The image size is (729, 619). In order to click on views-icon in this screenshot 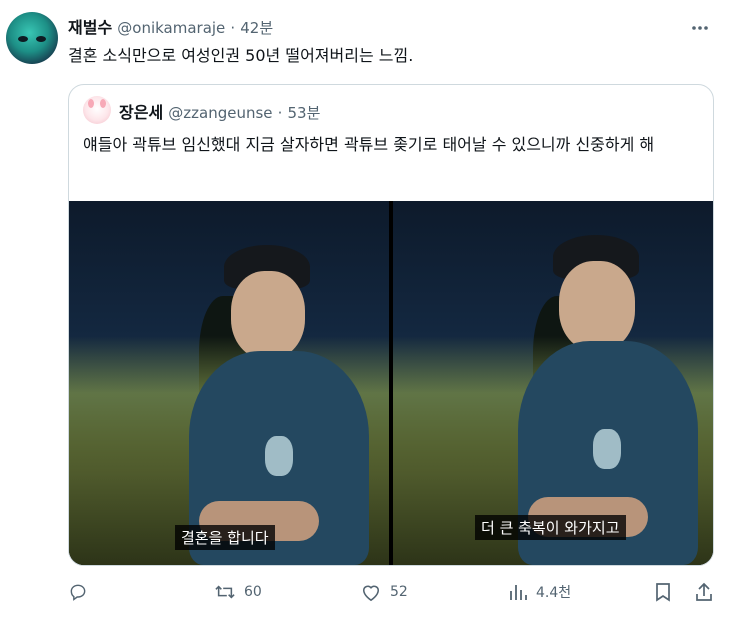, I will do `click(518, 592)`.